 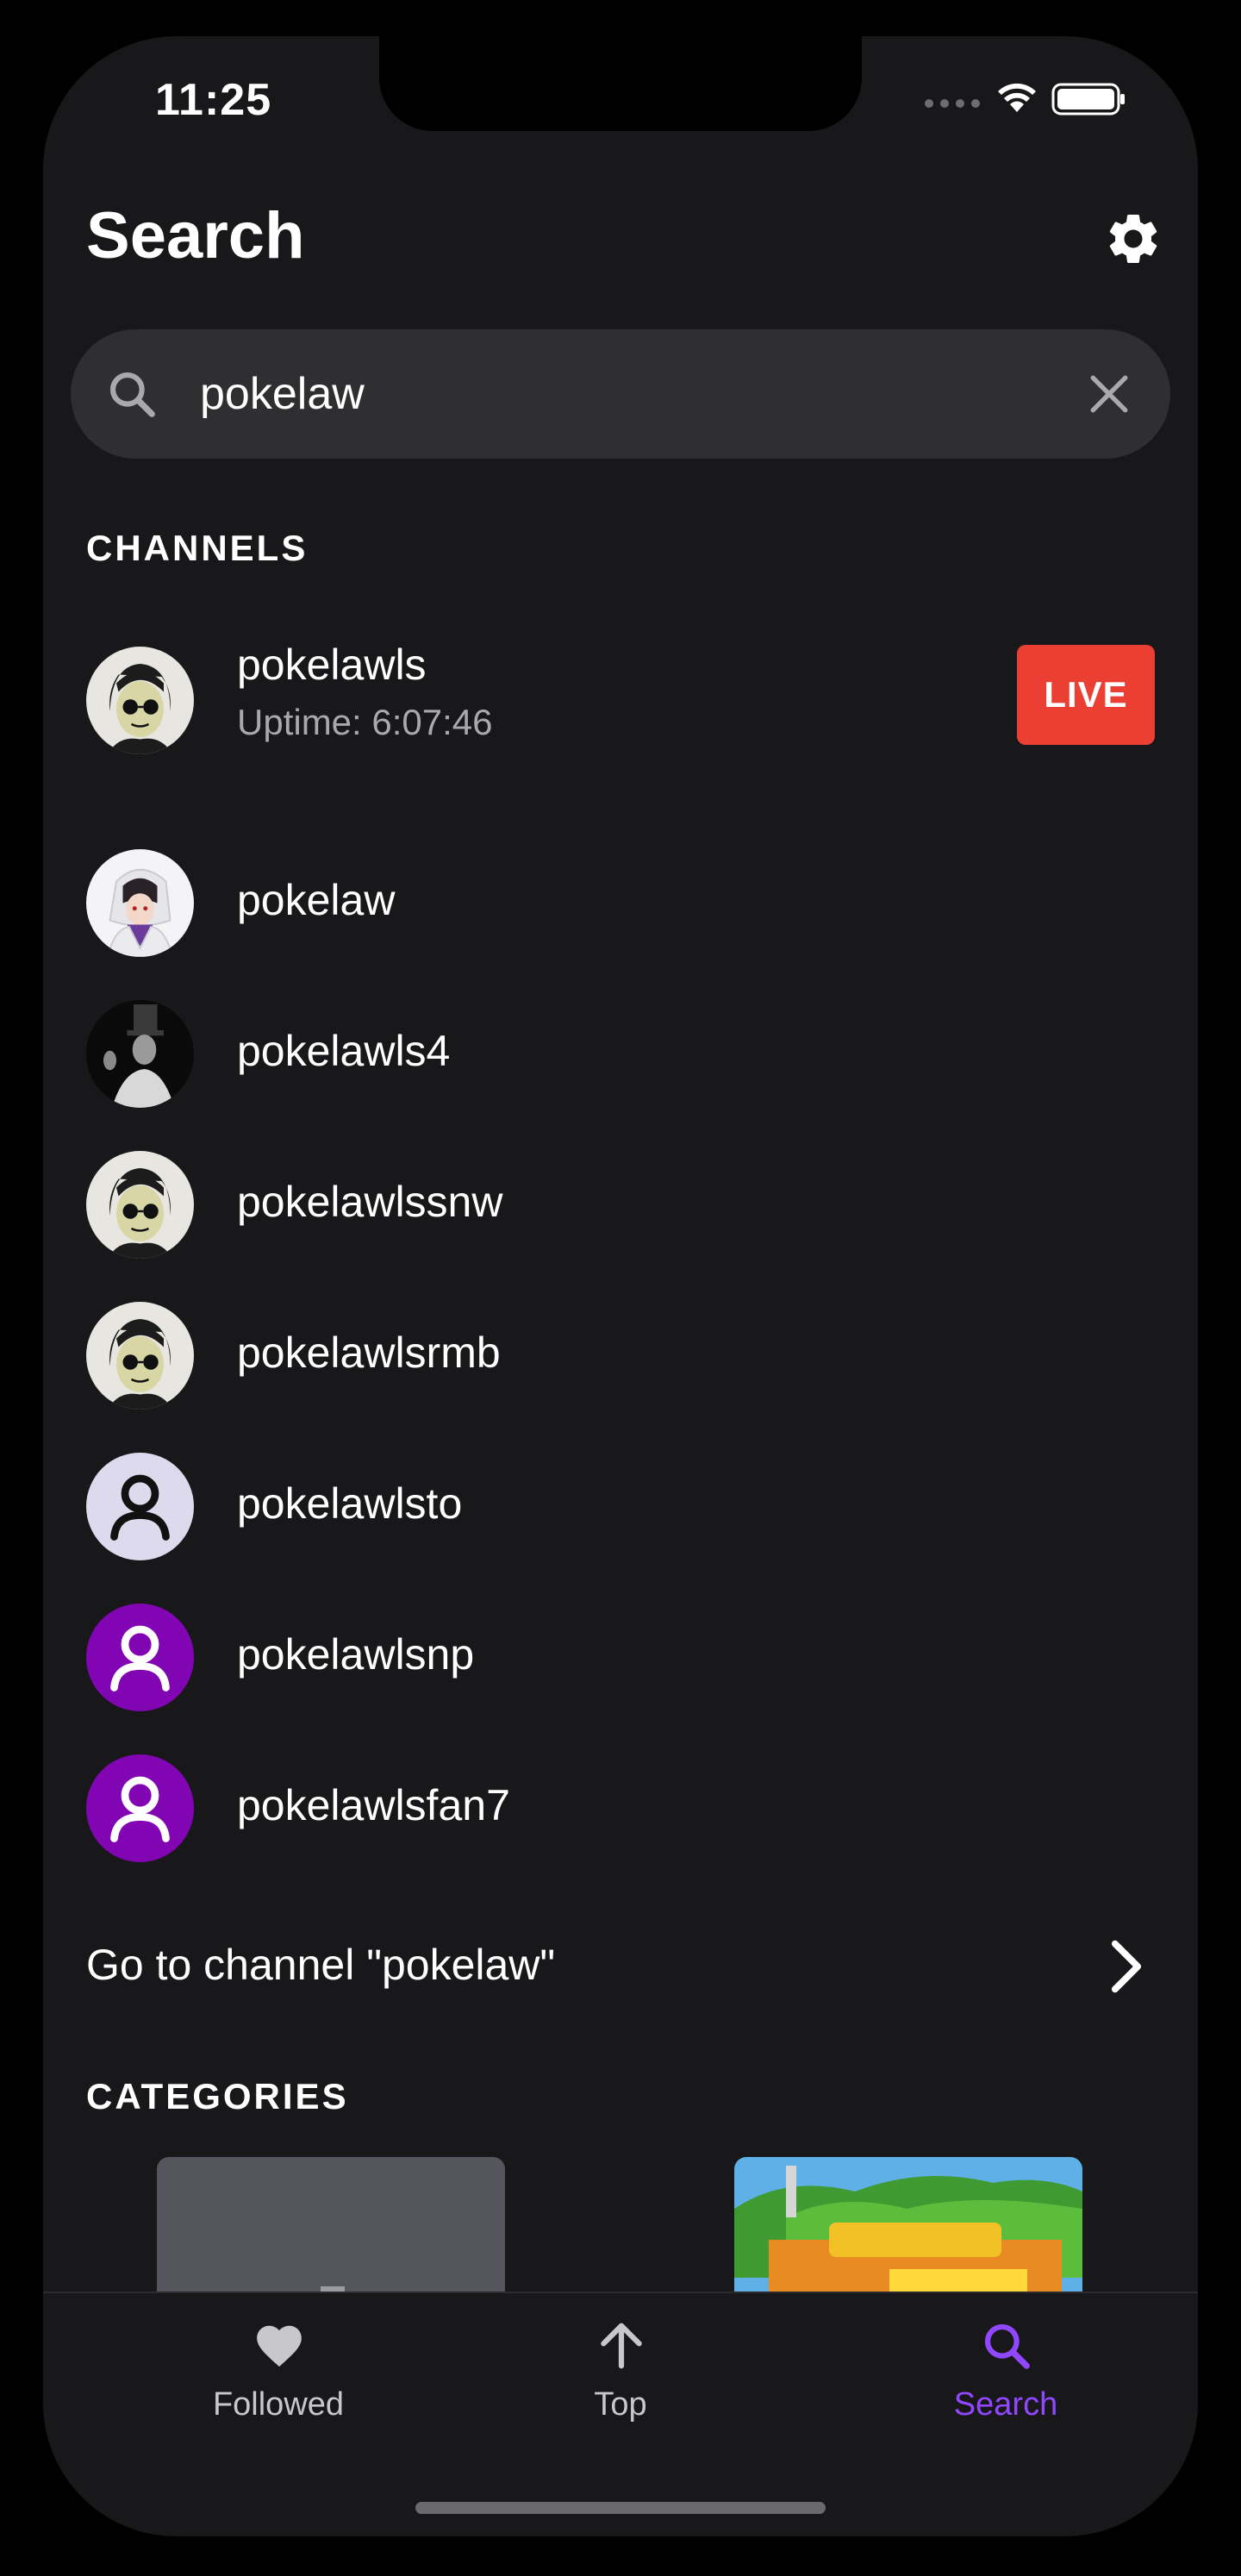 What do you see at coordinates (620, 2379) in the screenshot?
I see `tab-top: Top` at bounding box center [620, 2379].